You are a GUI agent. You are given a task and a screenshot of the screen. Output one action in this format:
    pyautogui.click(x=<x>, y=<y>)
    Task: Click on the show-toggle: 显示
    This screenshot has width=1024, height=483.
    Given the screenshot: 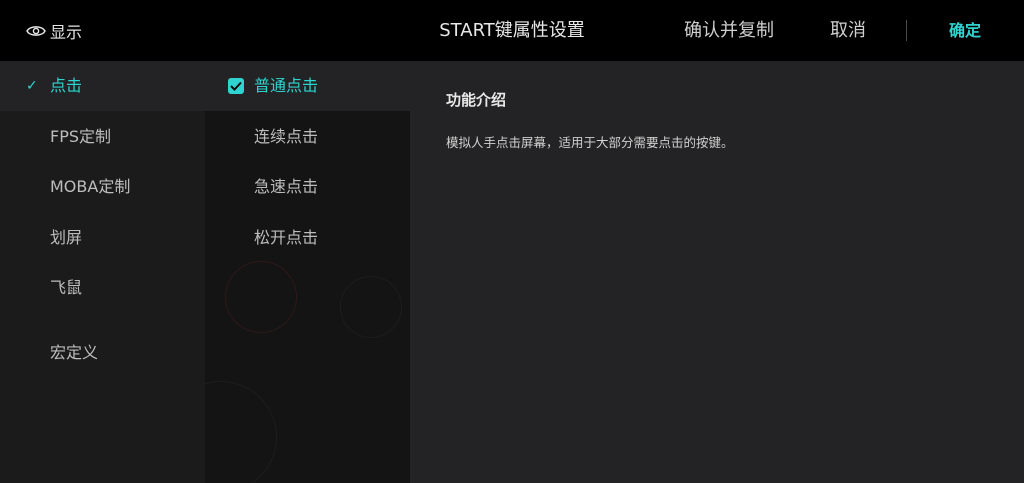 What is the action you would take?
    pyautogui.click(x=54, y=31)
    